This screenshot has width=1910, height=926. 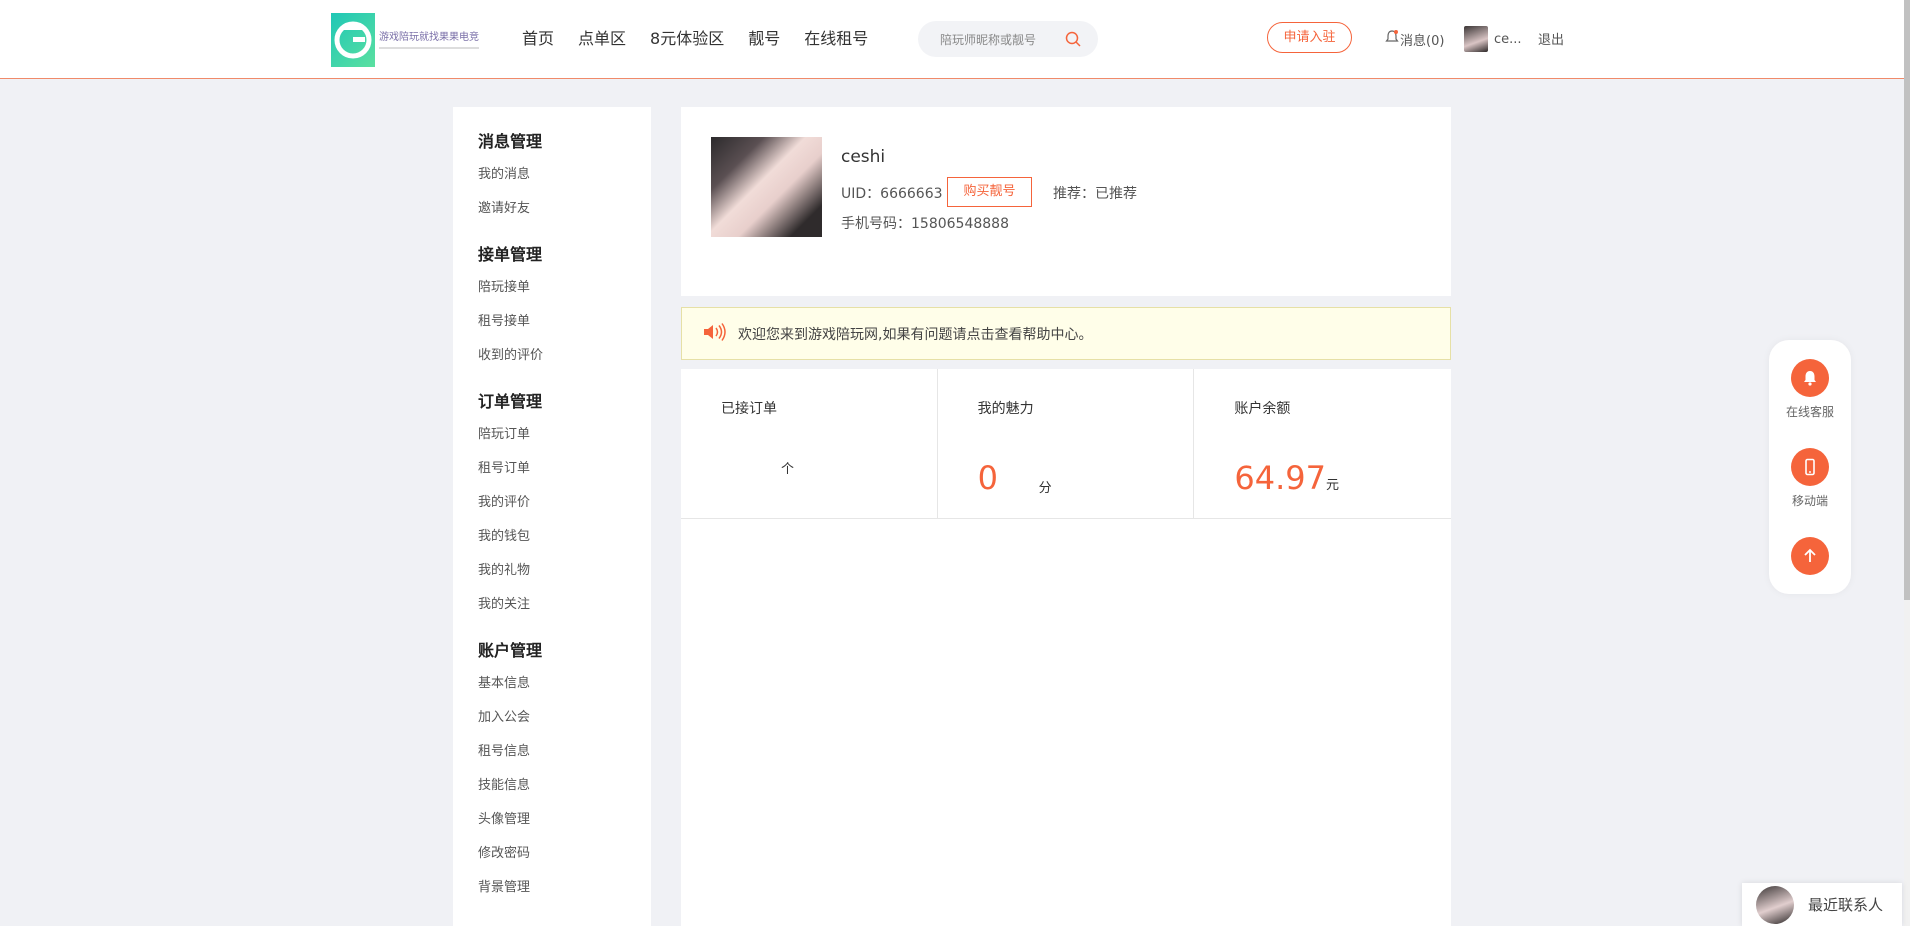 I want to click on search-input: 陪玩师昵称或靓号, so click(x=1008, y=39).